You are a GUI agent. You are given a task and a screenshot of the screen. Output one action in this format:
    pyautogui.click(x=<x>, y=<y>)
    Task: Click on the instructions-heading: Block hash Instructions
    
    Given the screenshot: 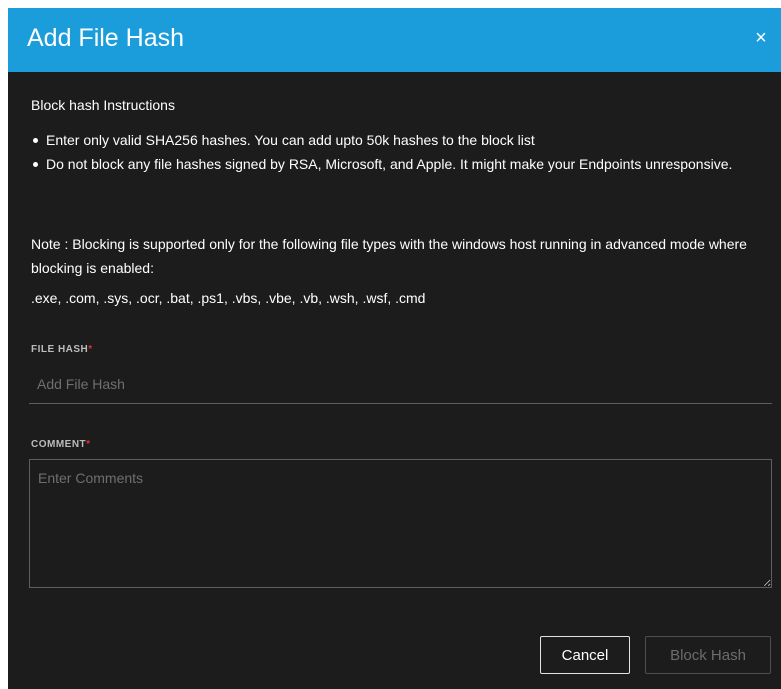 What is the action you would take?
    pyautogui.click(x=103, y=105)
    